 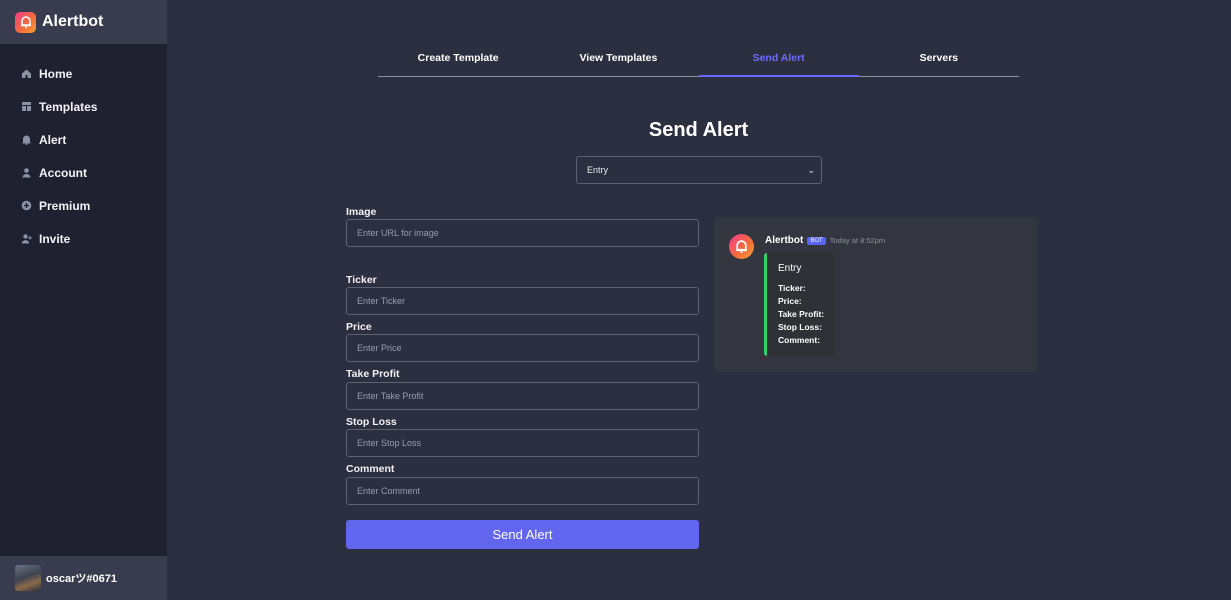 I want to click on take-profit-label: Take Profit, so click(x=373, y=374).